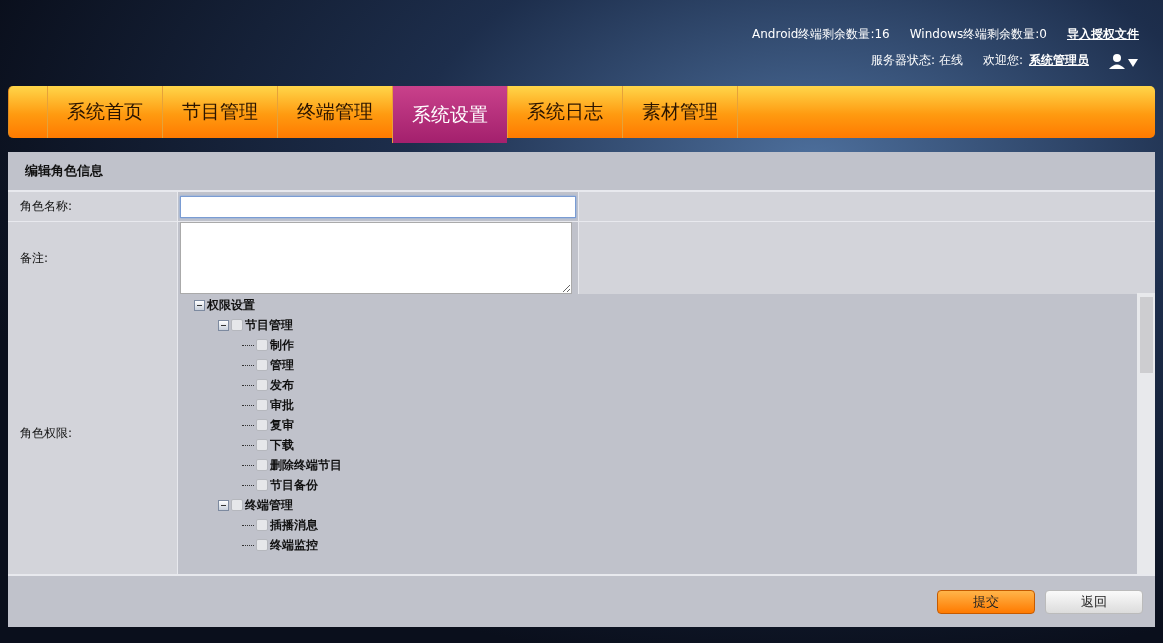 The image size is (1163, 643). What do you see at coordinates (231, 305) in the screenshot?
I see `tree-node-label: 权限设置` at bounding box center [231, 305].